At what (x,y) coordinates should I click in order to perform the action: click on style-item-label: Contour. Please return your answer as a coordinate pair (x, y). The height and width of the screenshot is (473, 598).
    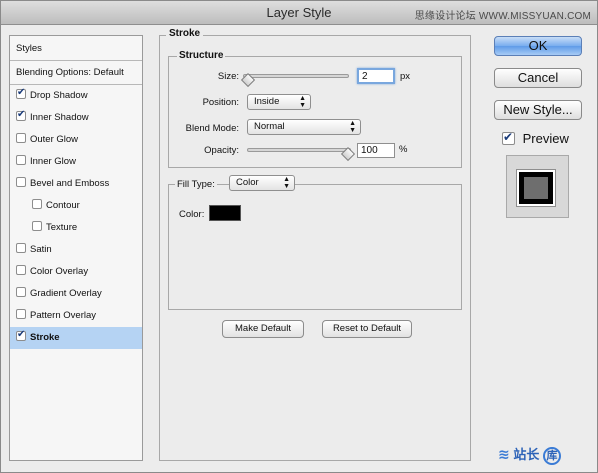
    Looking at the image, I should click on (63, 205).